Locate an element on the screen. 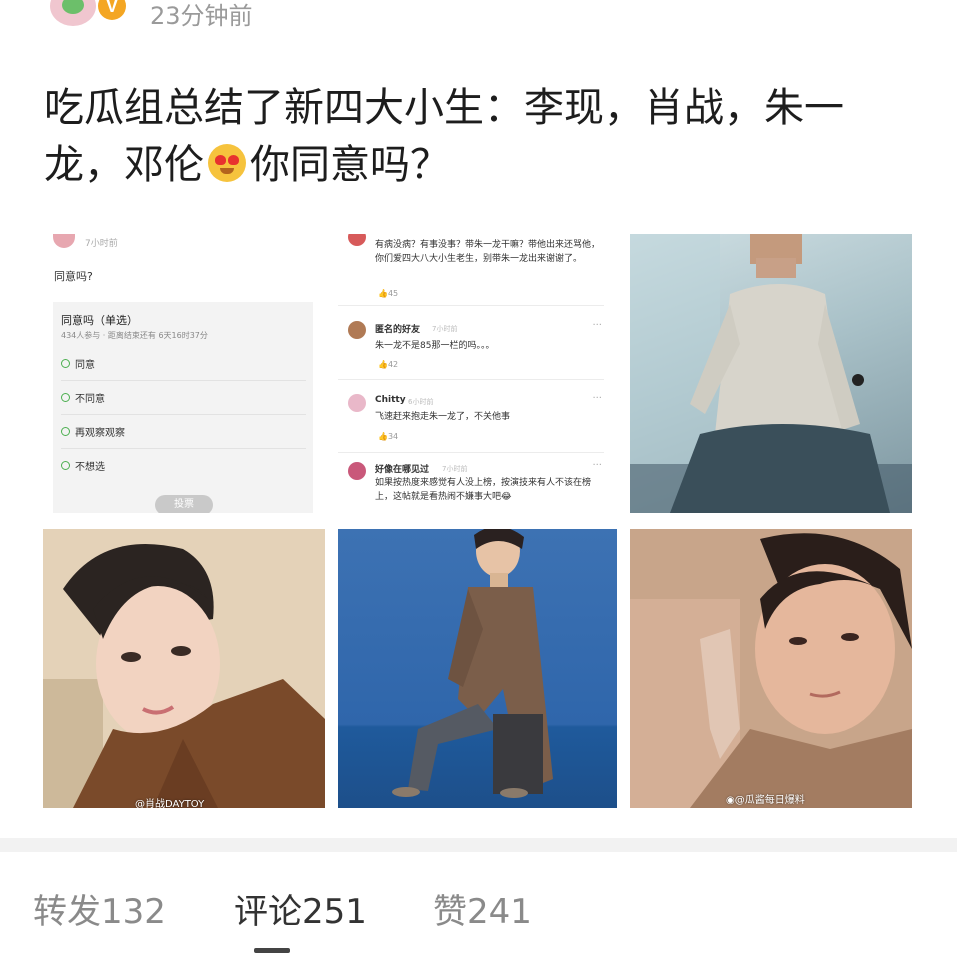 This screenshot has height=960, width=957. comment-text: 飞速赶来抱走朱一龙了，不关他事 is located at coordinates (443, 417).